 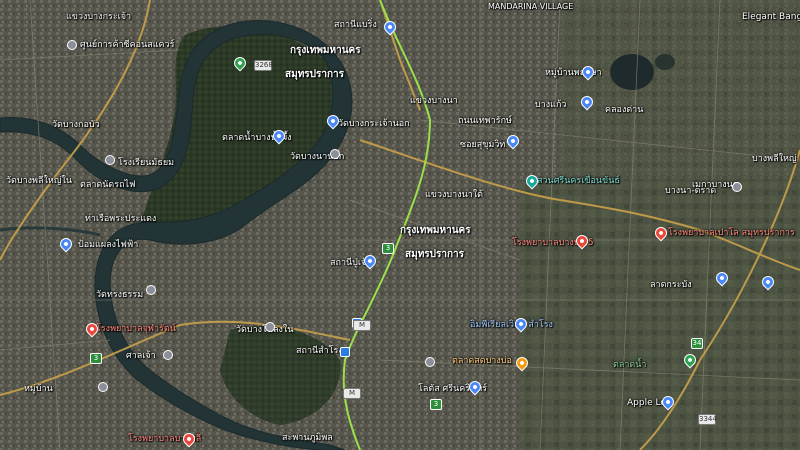 What do you see at coordinates (551, 105) in the screenshot?
I see `label-misc-3: บางแก้ว` at bounding box center [551, 105].